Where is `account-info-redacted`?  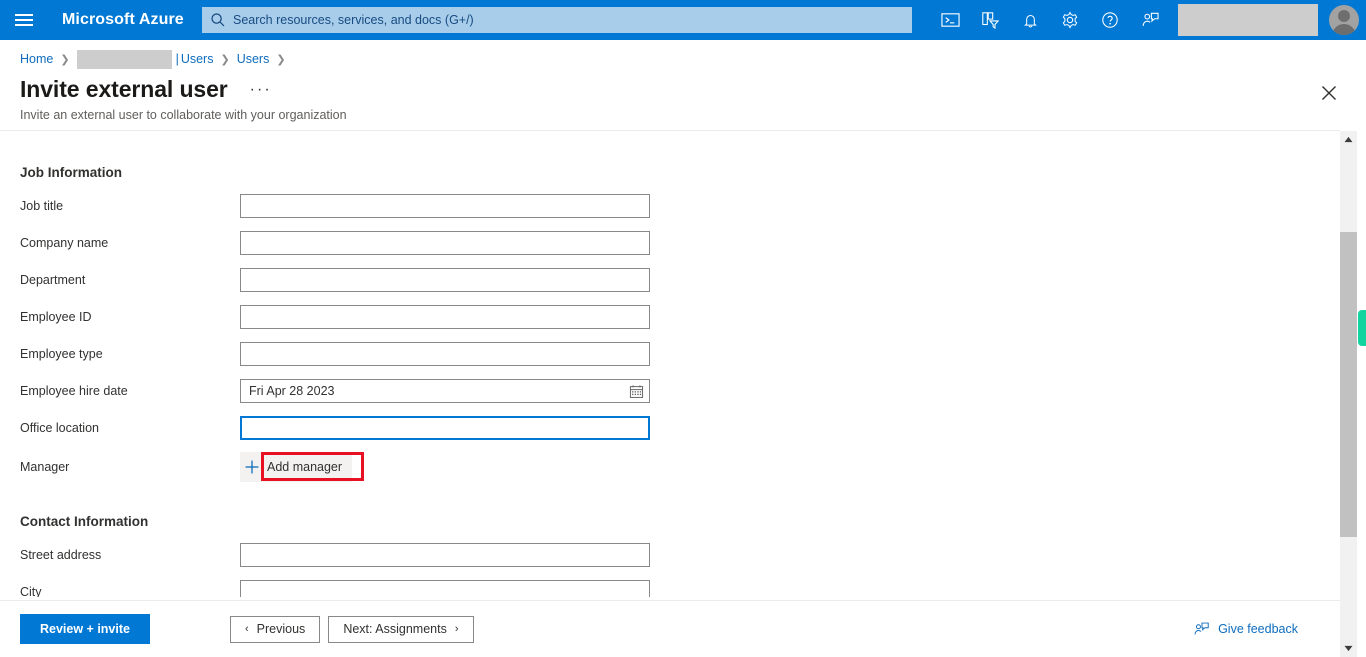 account-info-redacted is located at coordinates (1248, 20).